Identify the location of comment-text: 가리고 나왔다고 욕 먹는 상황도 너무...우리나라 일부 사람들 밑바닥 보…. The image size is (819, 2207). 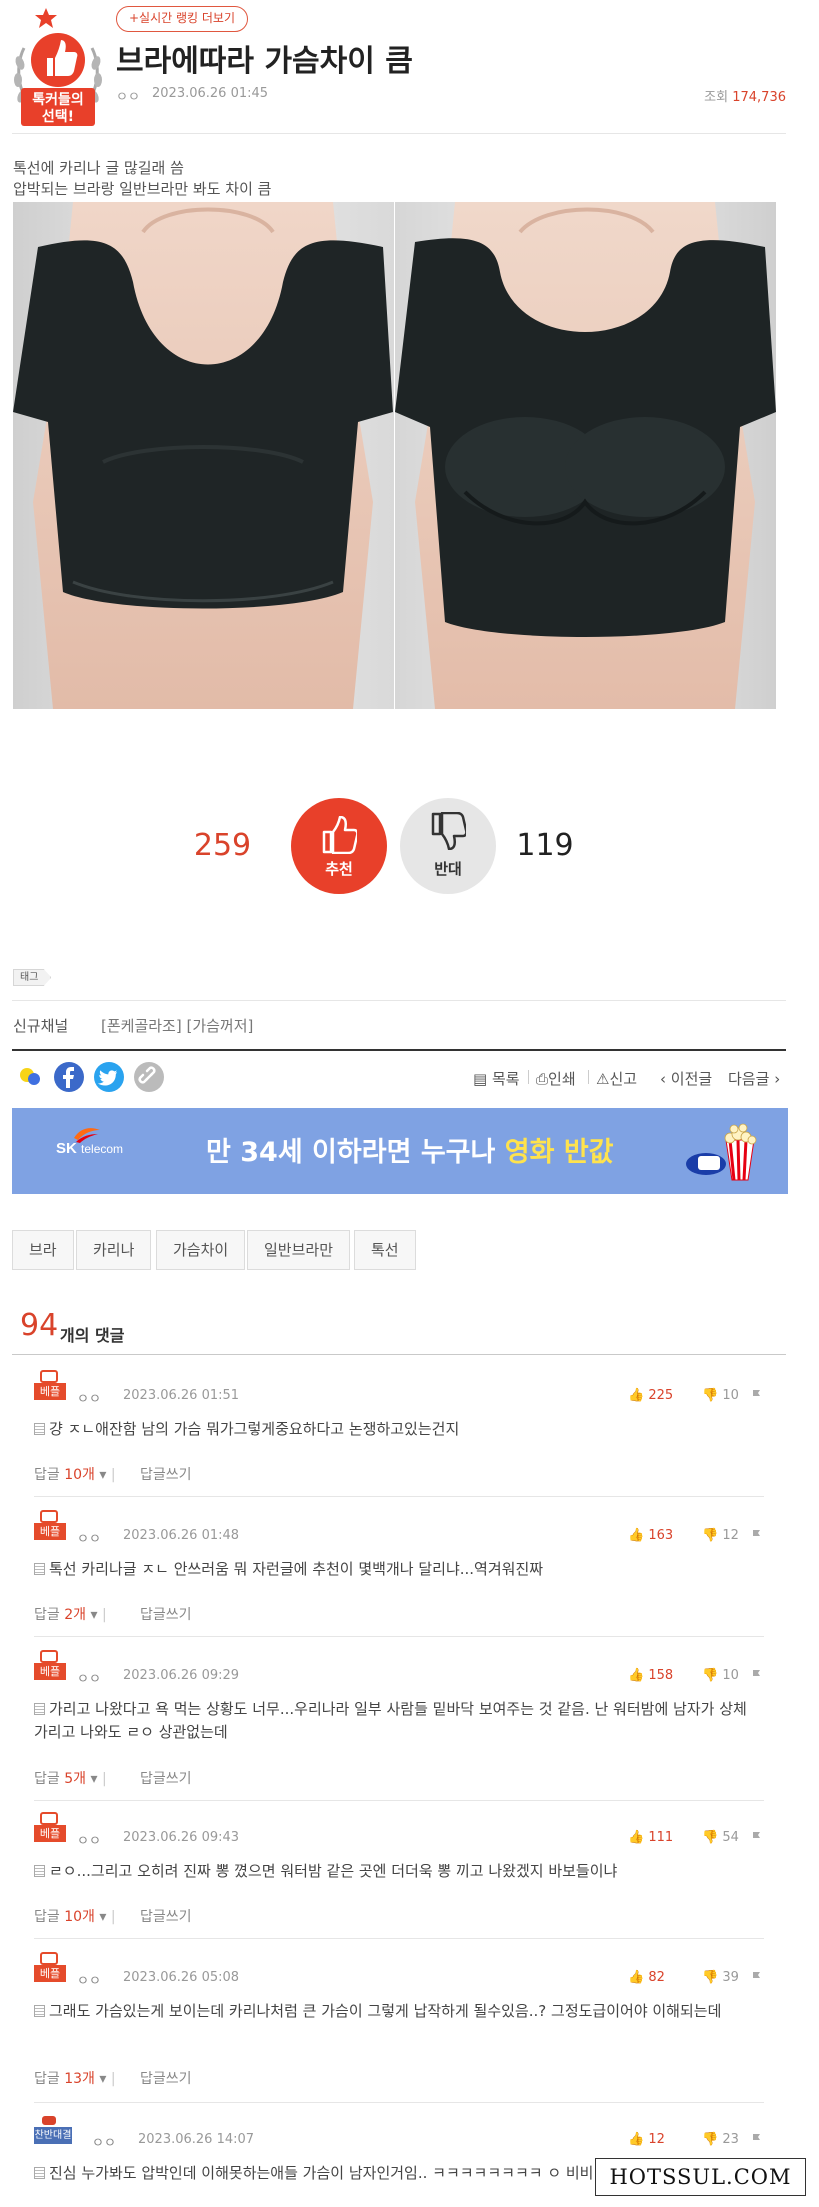
(390, 1720).